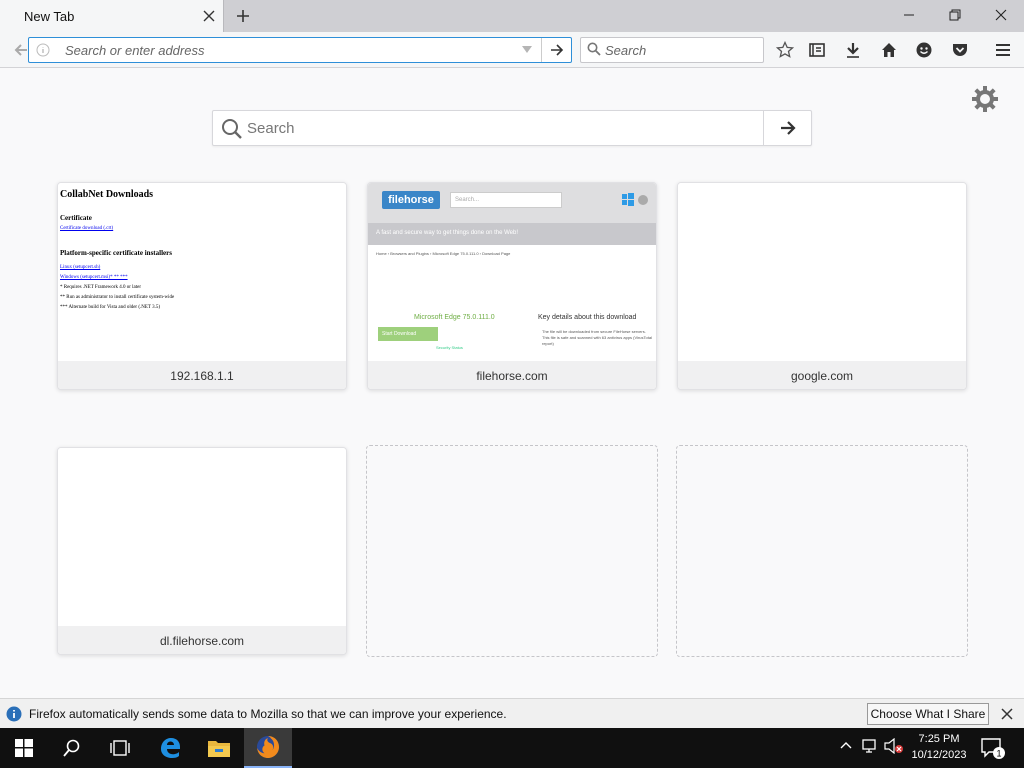 This screenshot has width=1024, height=768. I want to click on close-window-icon, so click(1001, 15).